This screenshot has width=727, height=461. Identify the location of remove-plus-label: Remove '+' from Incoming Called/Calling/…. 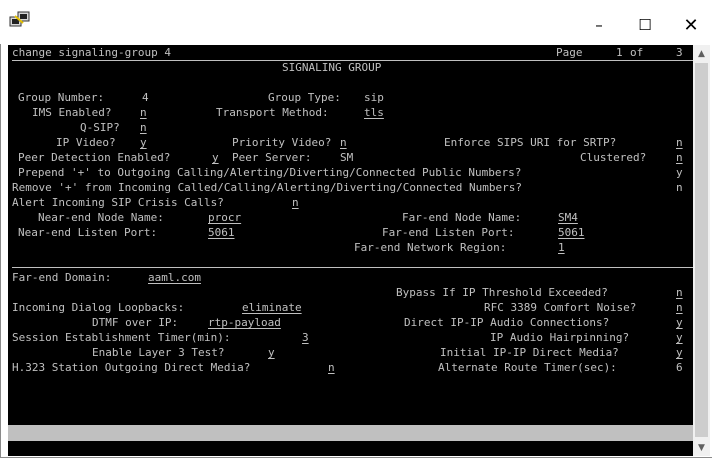
(267, 187).